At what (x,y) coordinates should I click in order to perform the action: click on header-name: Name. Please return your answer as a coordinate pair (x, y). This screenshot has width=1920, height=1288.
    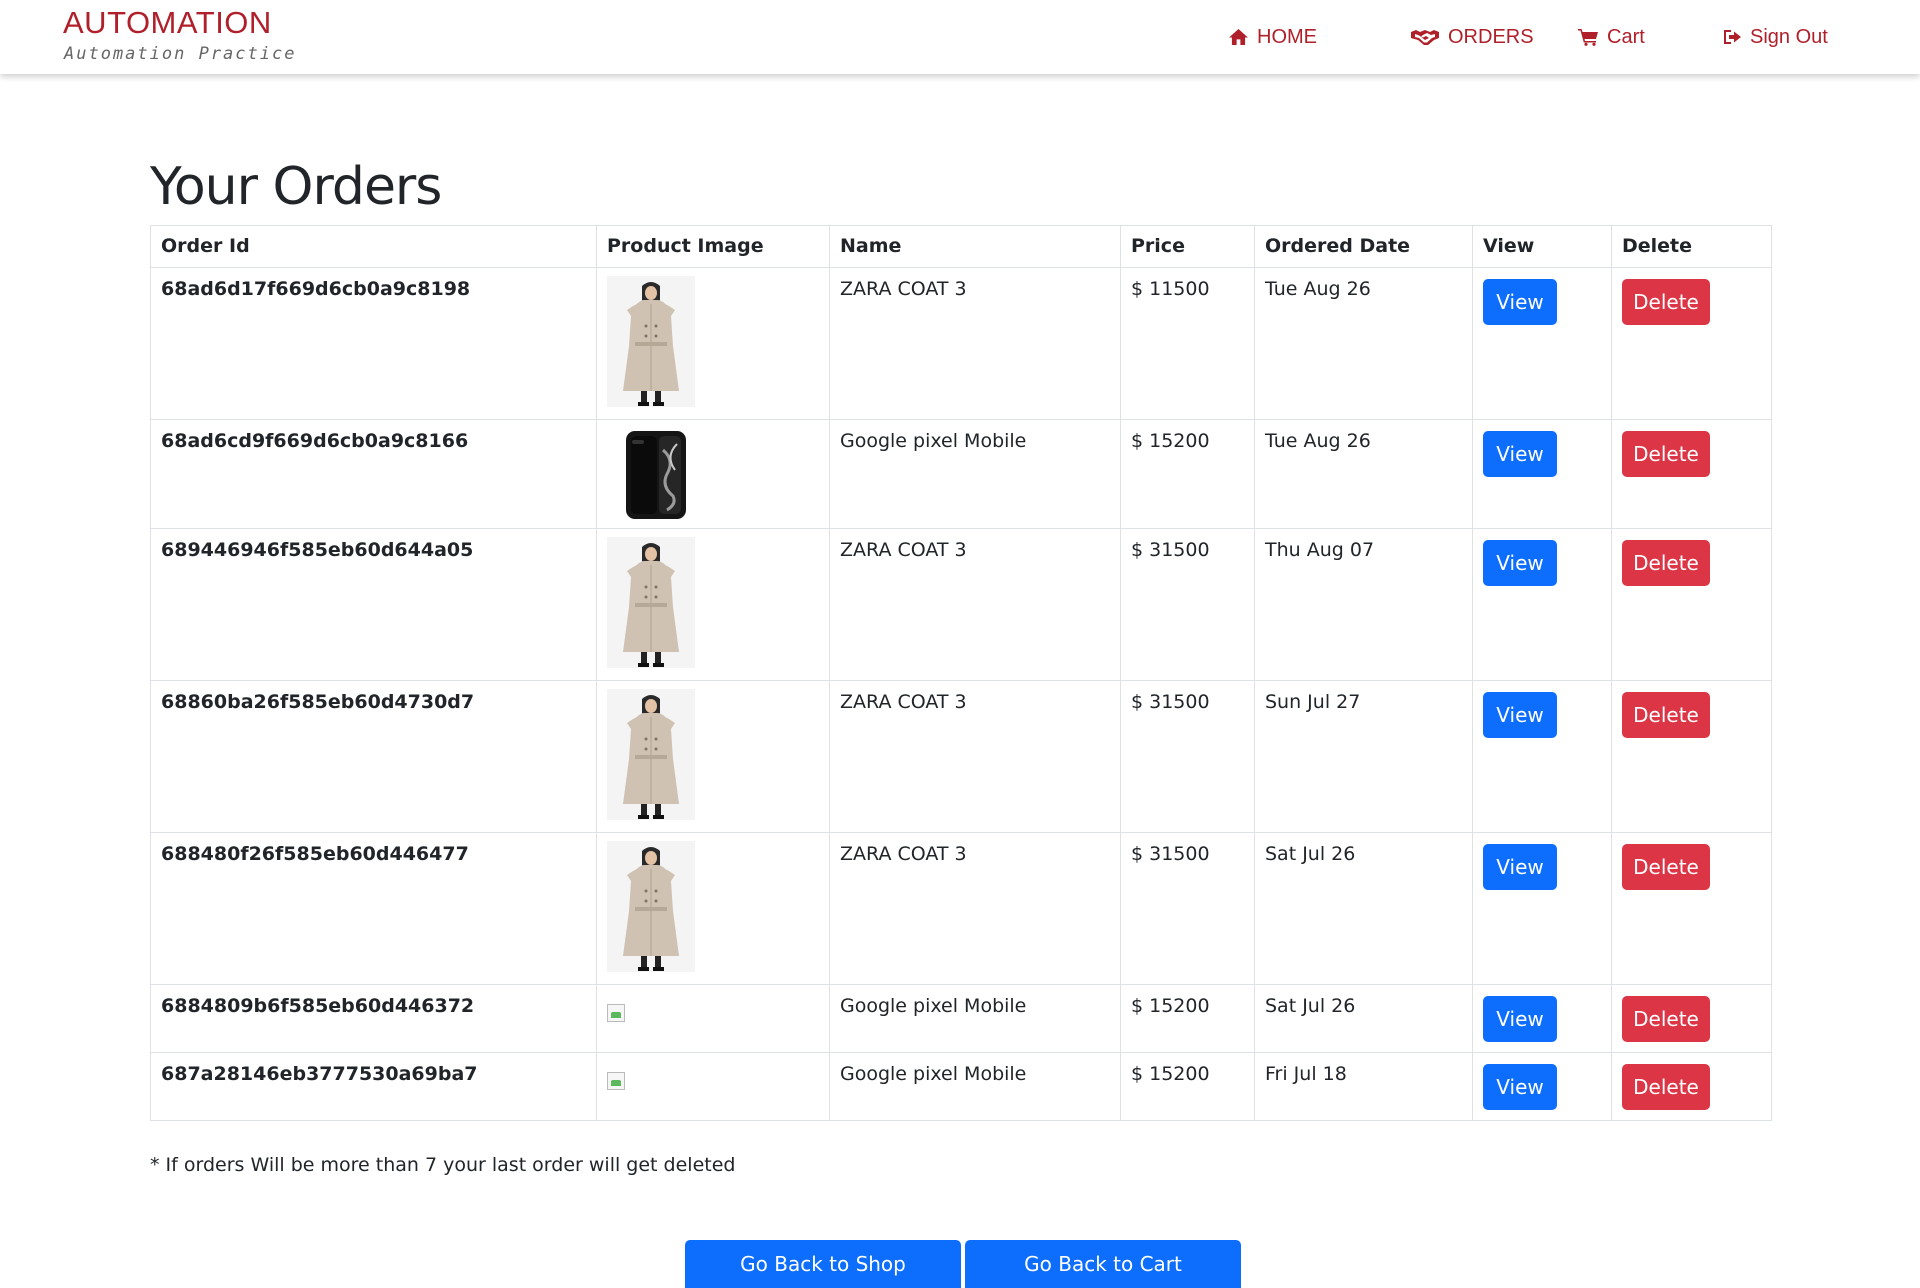
    Looking at the image, I should click on (975, 246).